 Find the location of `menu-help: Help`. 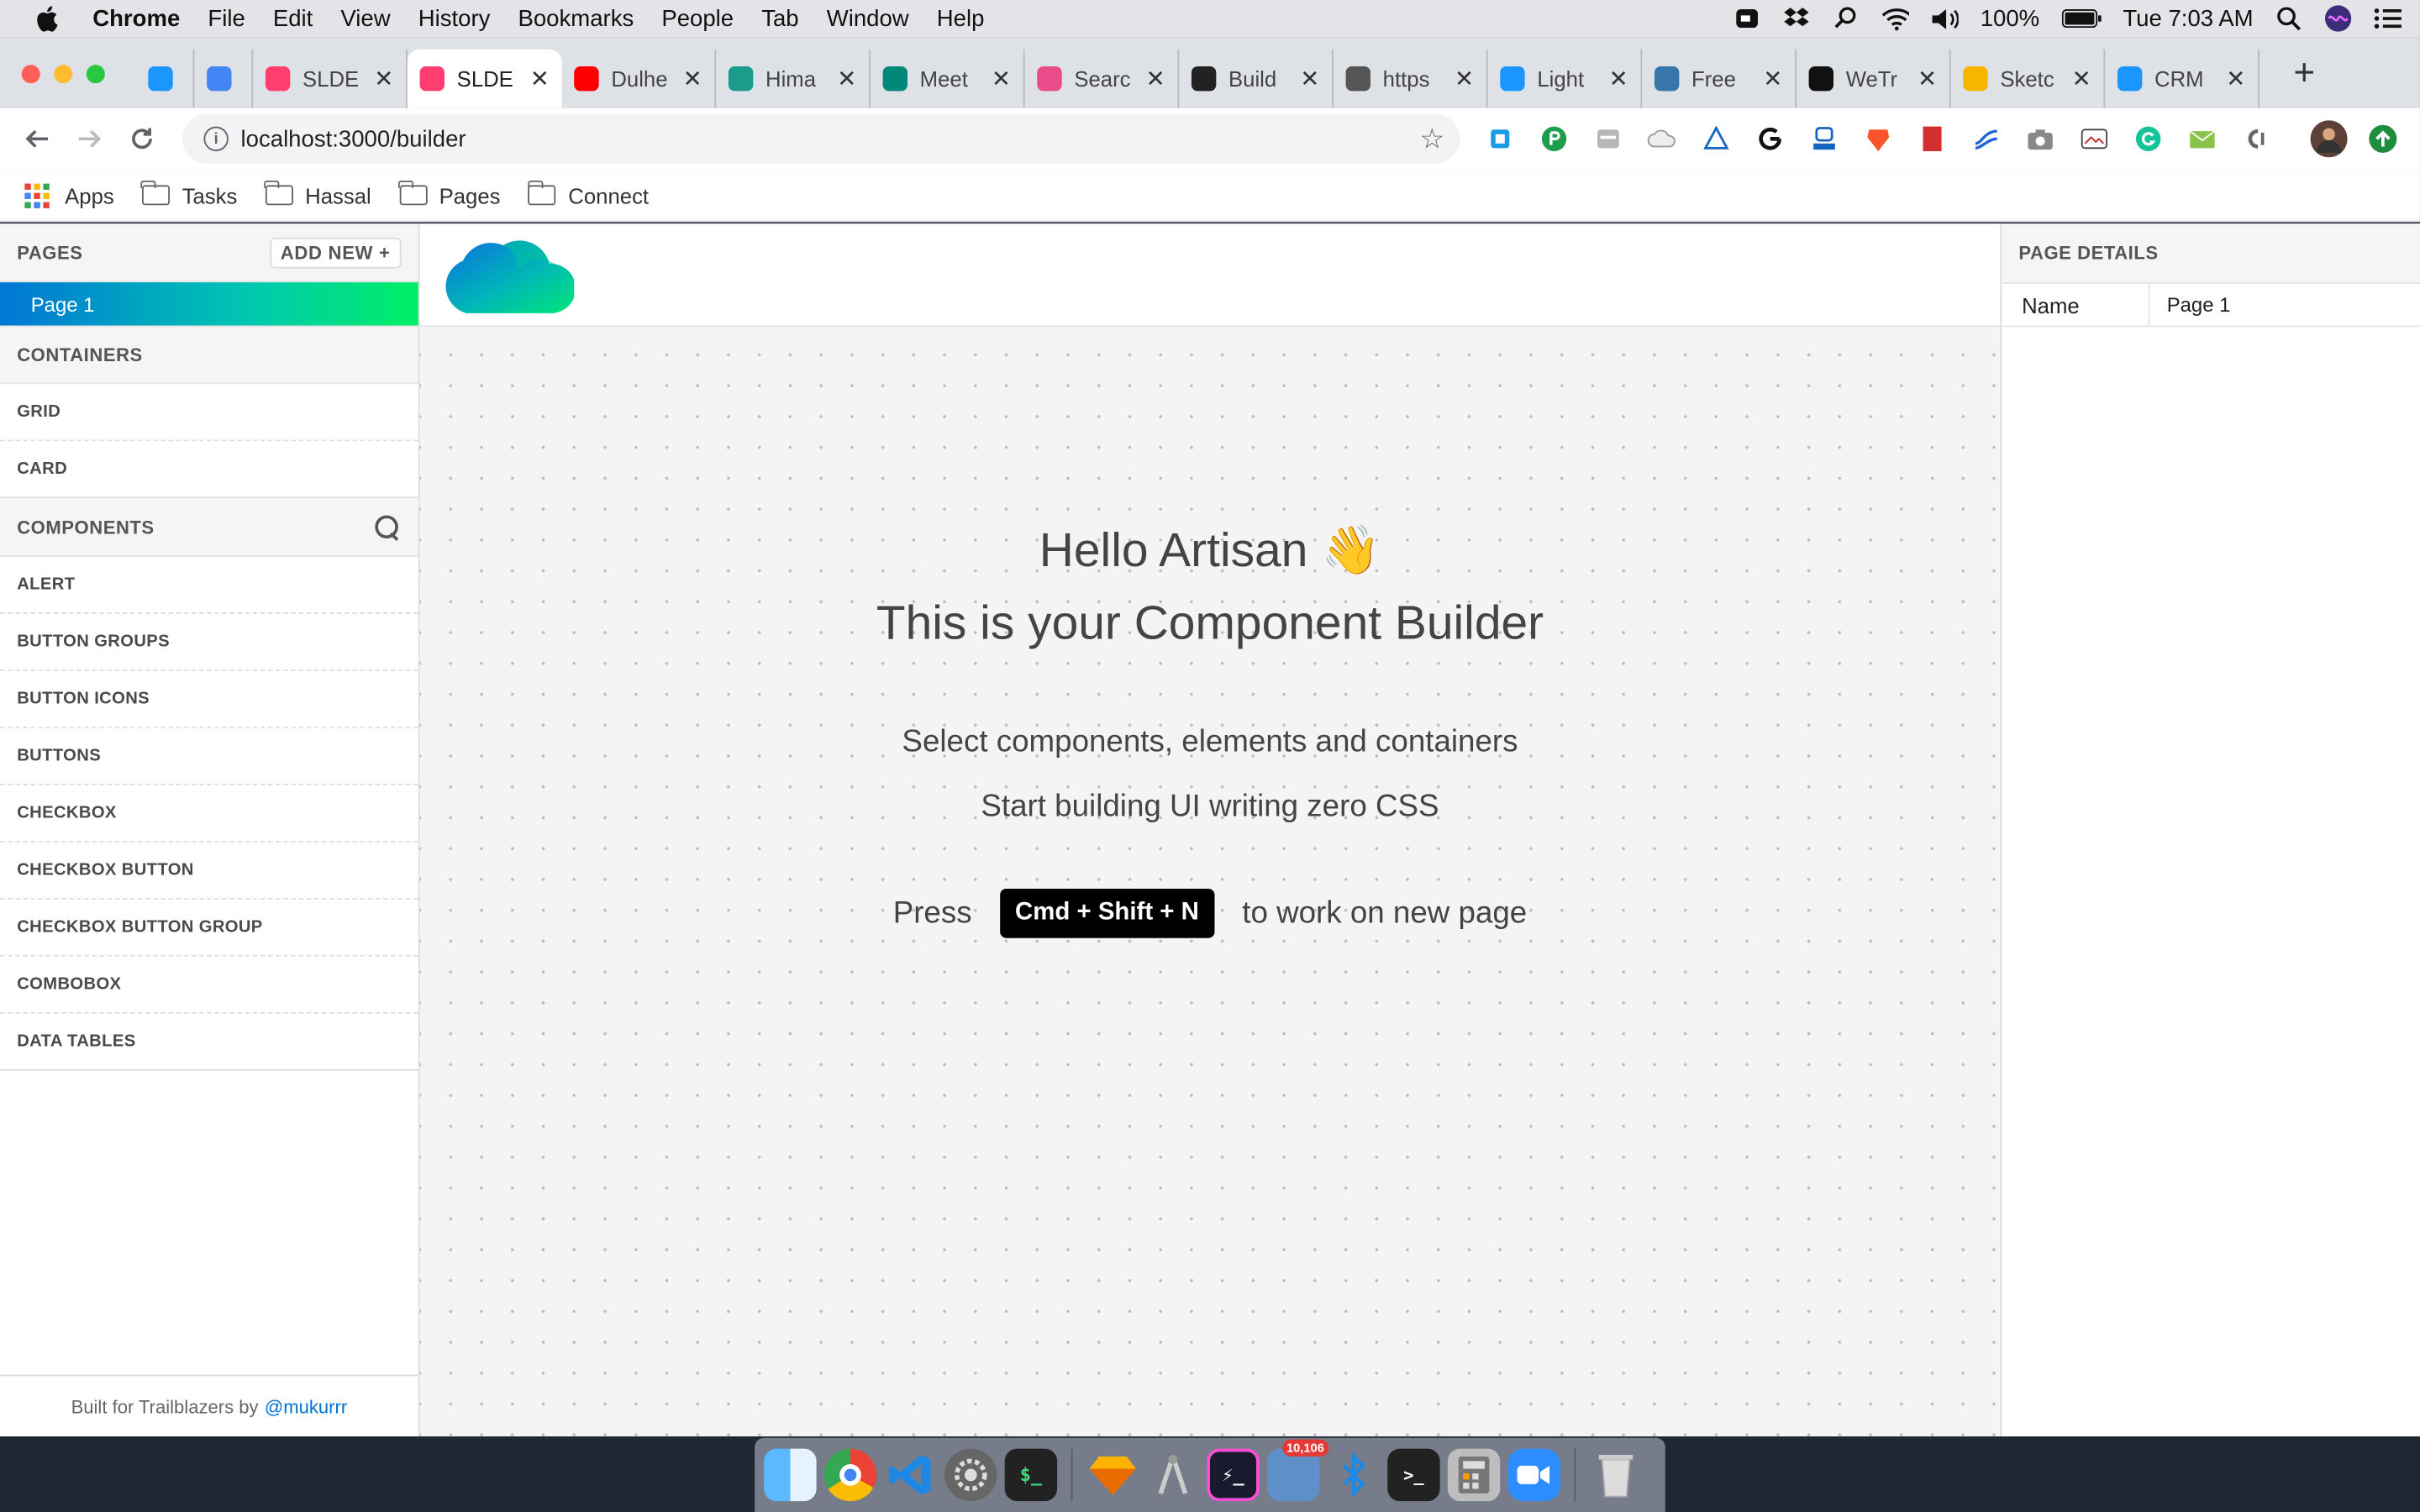

menu-help: Help is located at coordinates (961, 18).